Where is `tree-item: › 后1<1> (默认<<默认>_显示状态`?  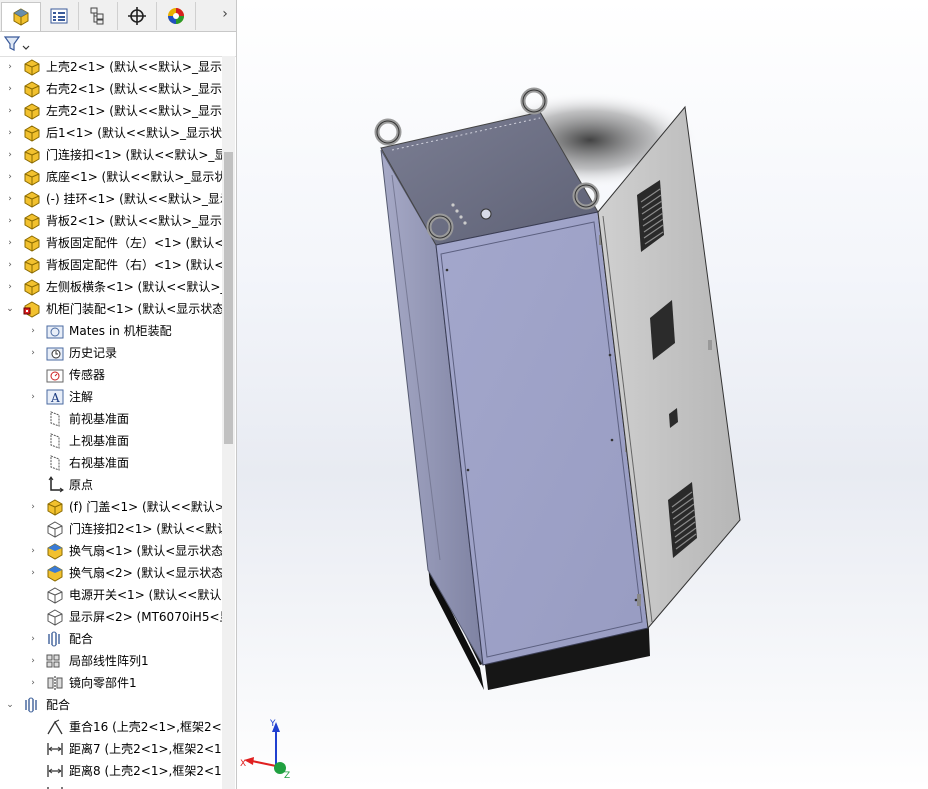
tree-item: › 后1<1> (默认<<默认>_显示状态 is located at coordinates (111, 133).